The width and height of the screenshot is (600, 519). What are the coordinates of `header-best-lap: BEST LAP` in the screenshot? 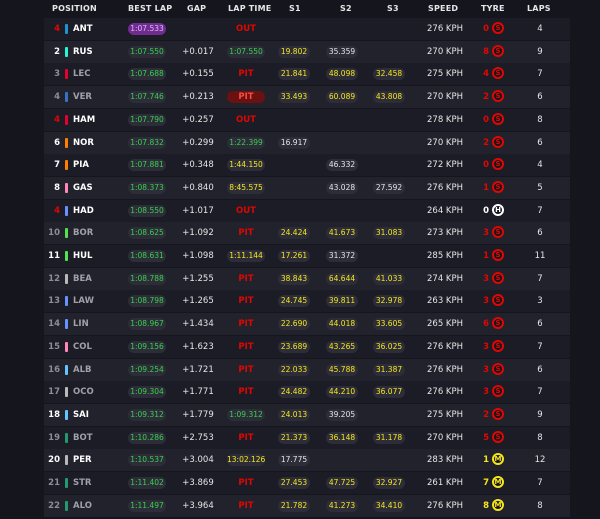 It's located at (150, 8).